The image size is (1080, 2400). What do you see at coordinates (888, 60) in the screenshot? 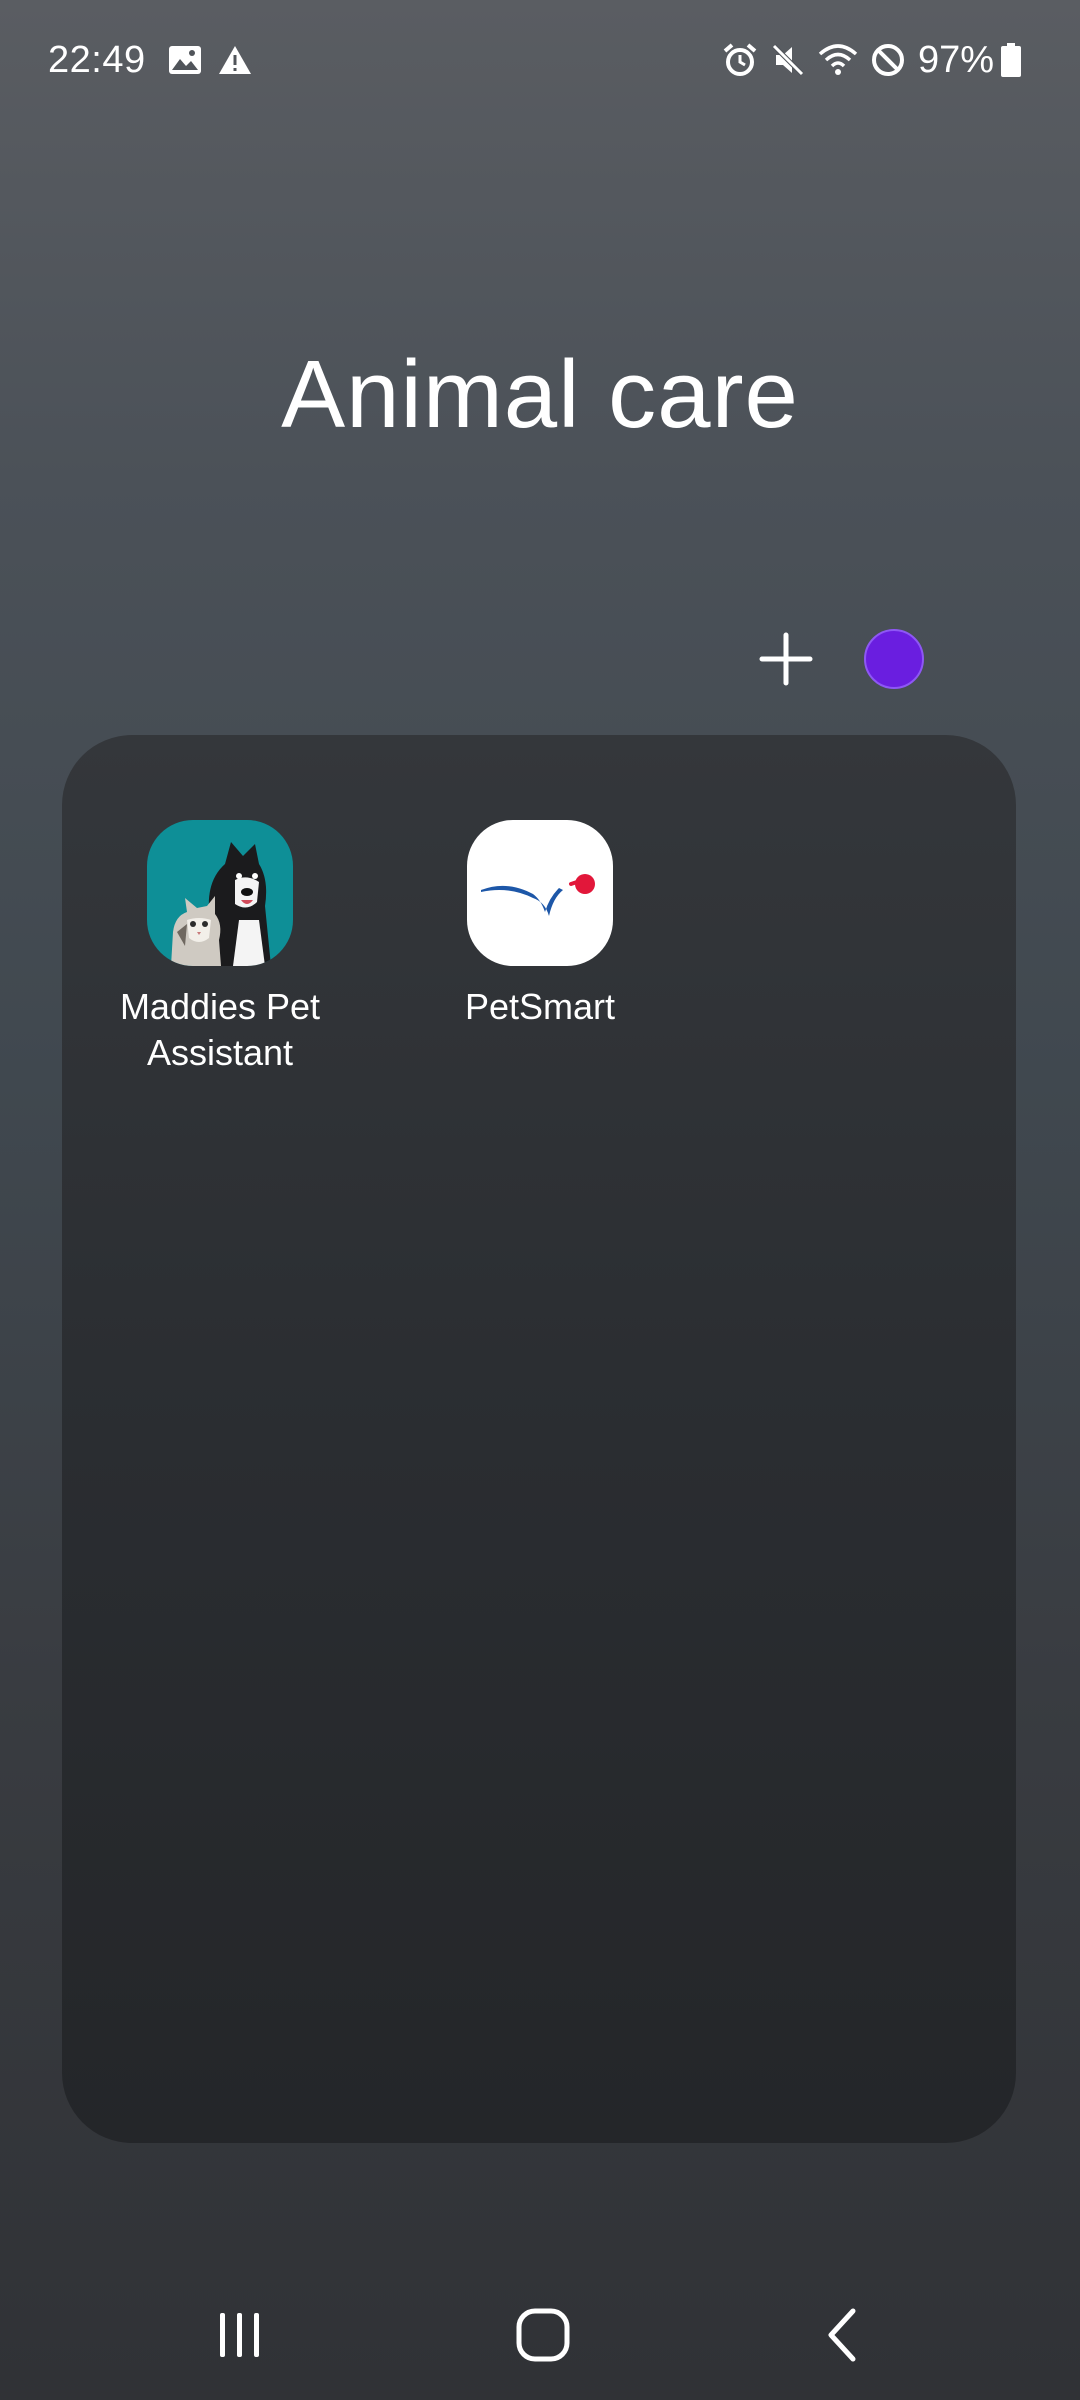
I see `do-not-disturb-icon` at bounding box center [888, 60].